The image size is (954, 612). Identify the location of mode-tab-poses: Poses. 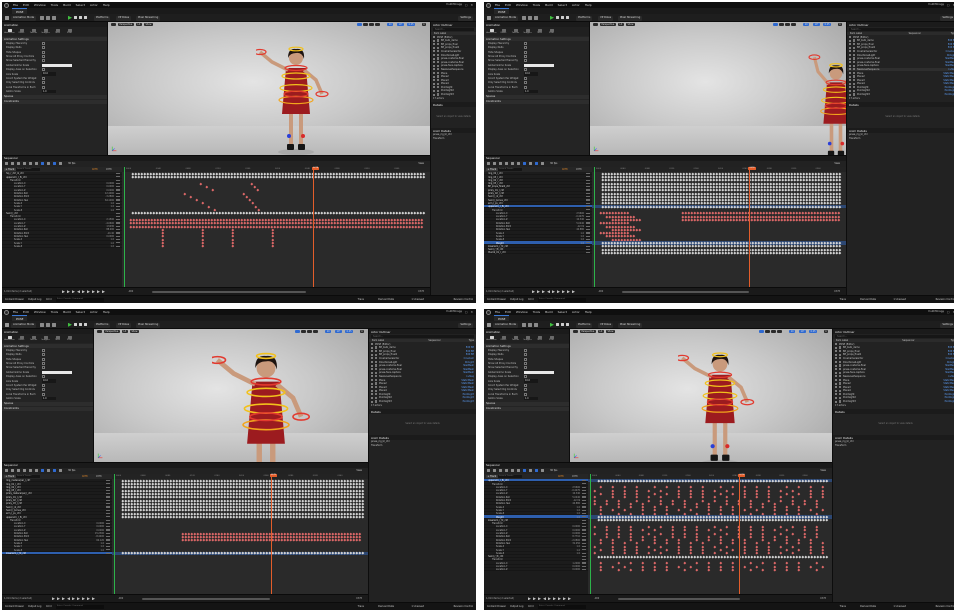
(21, 31).